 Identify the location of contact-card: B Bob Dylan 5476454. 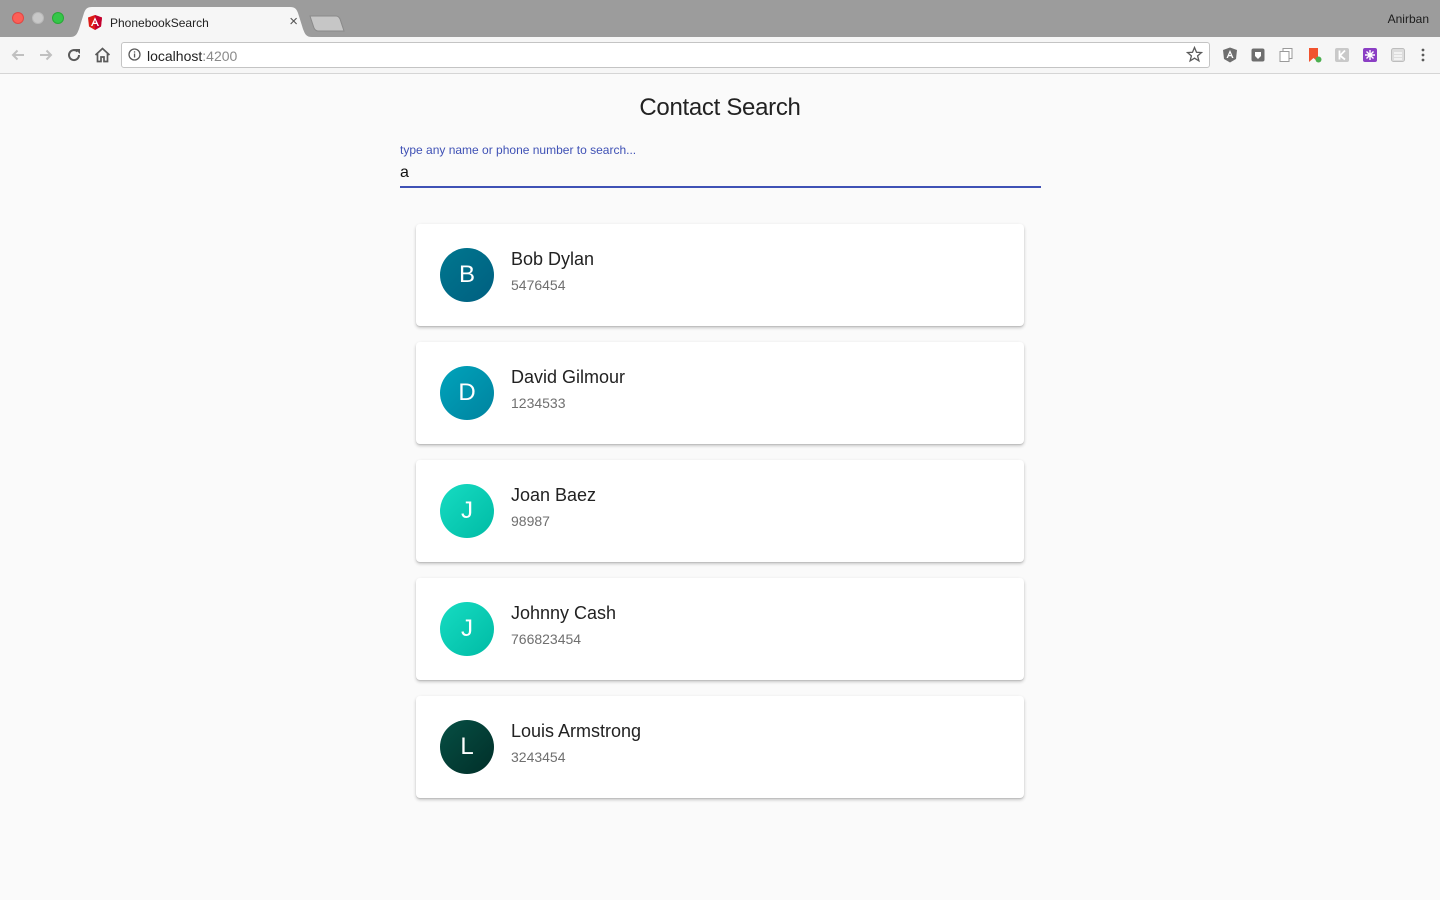
(720, 275).